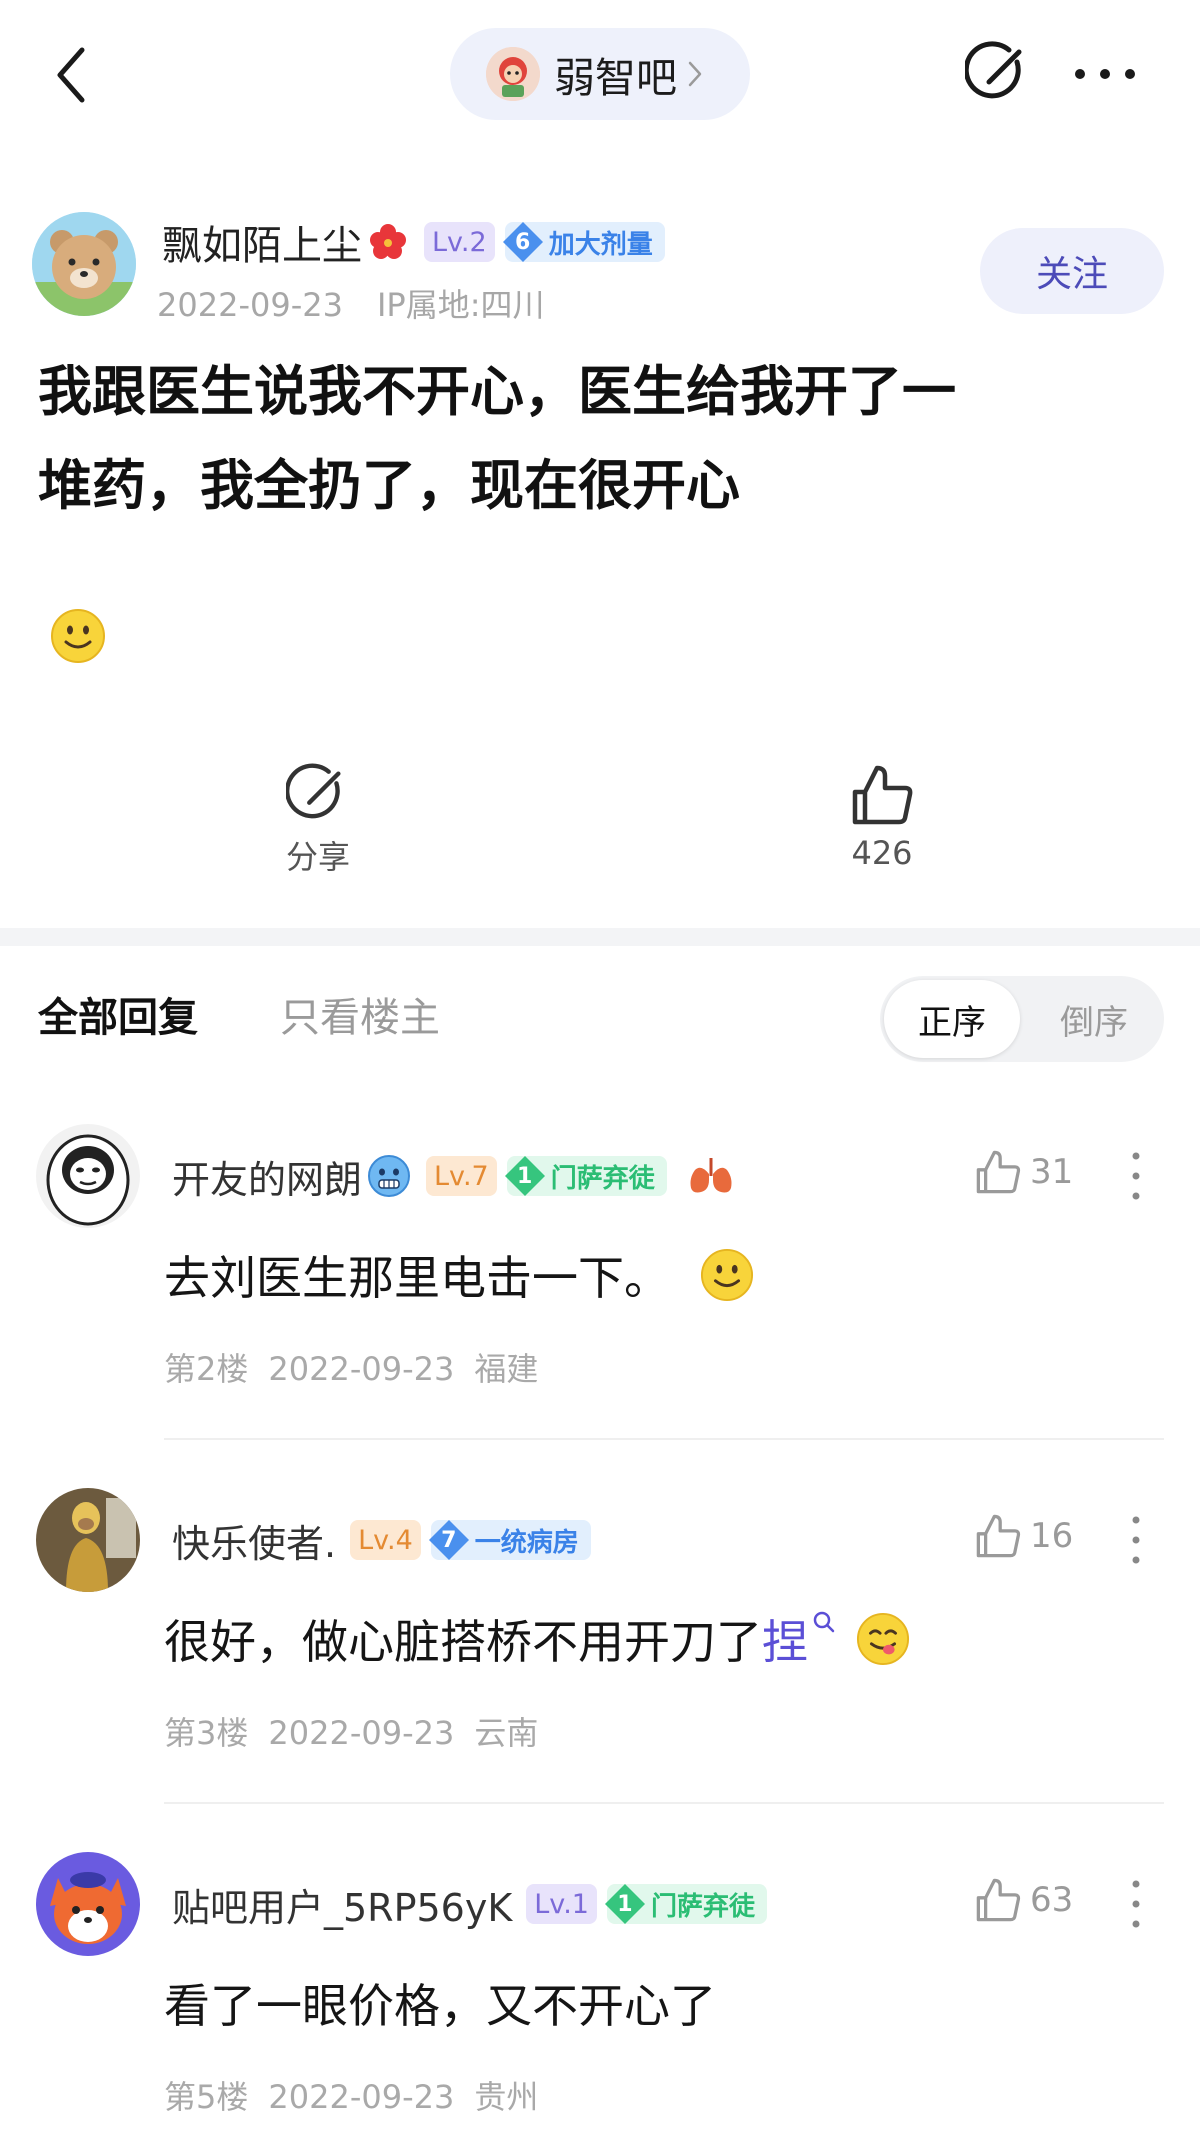 This screenshot has height=2149, width=1200. I want to click on commenter-name: 开友的网朗, so click(267, 1176).